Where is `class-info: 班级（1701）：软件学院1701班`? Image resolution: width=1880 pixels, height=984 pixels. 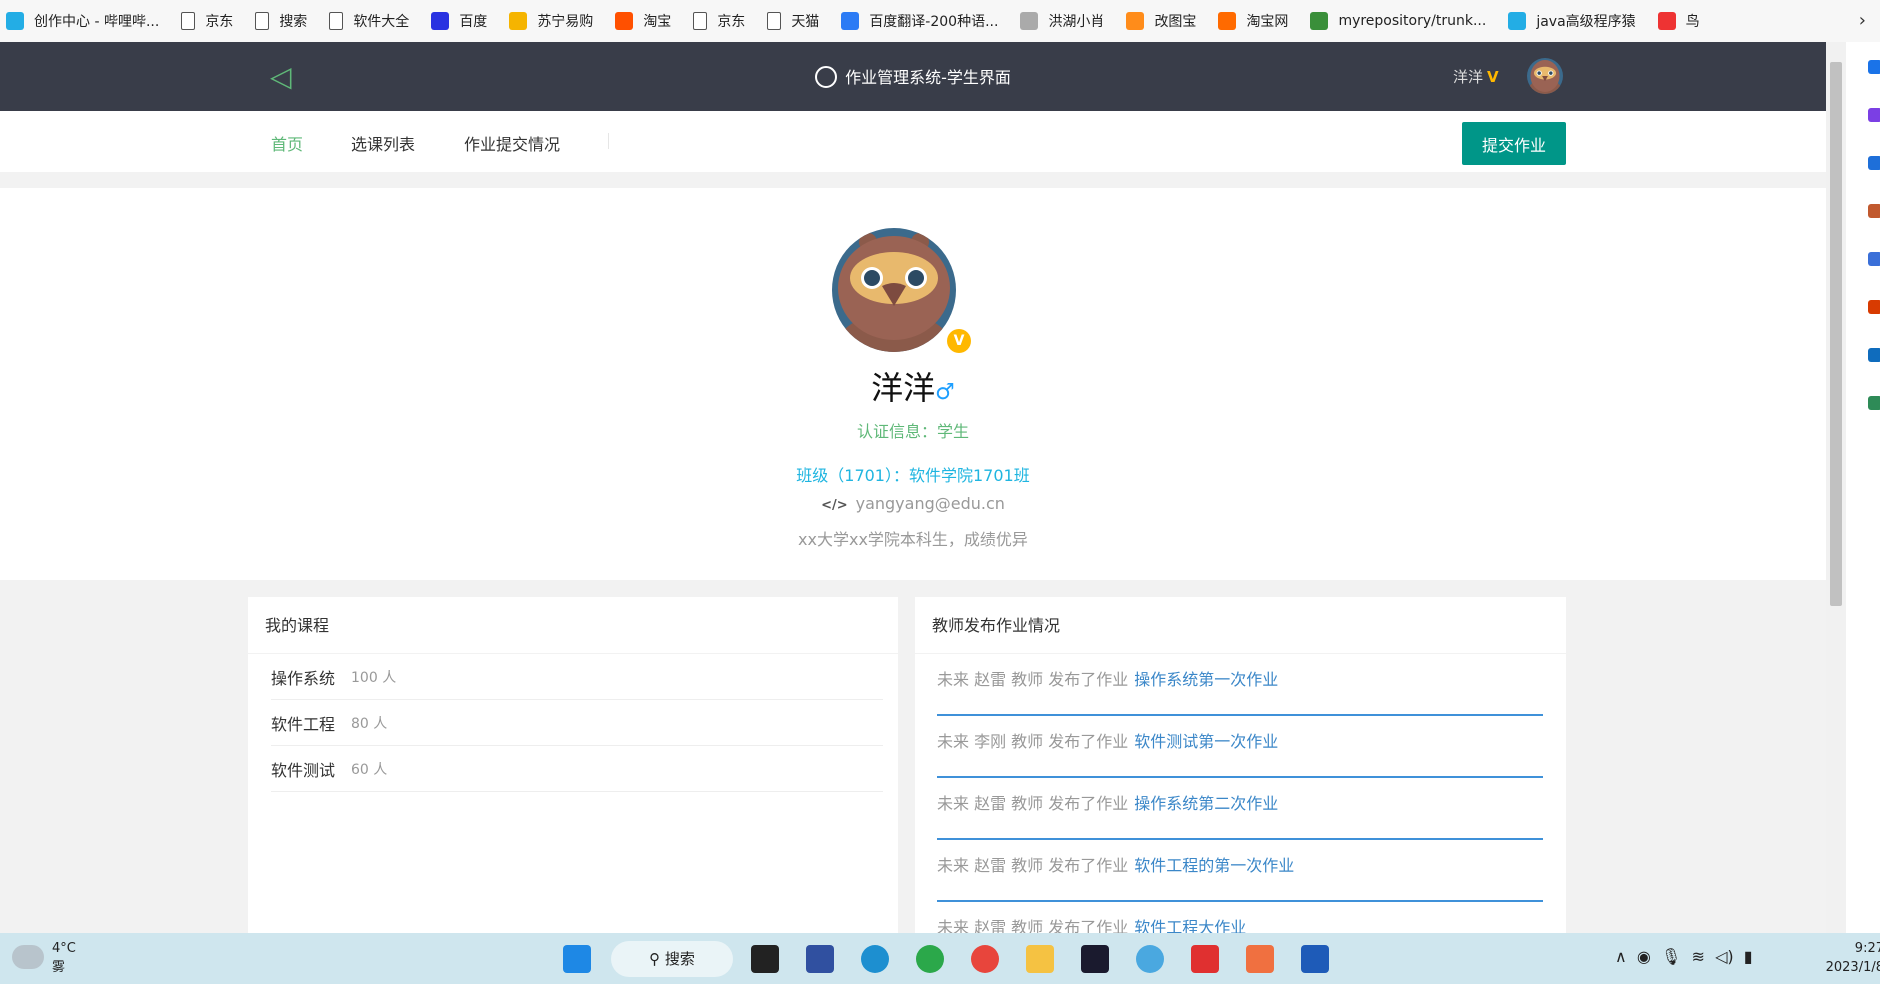
class-info: 班级（1701）：软件学院1701班 is located at coordinates (913, 475).